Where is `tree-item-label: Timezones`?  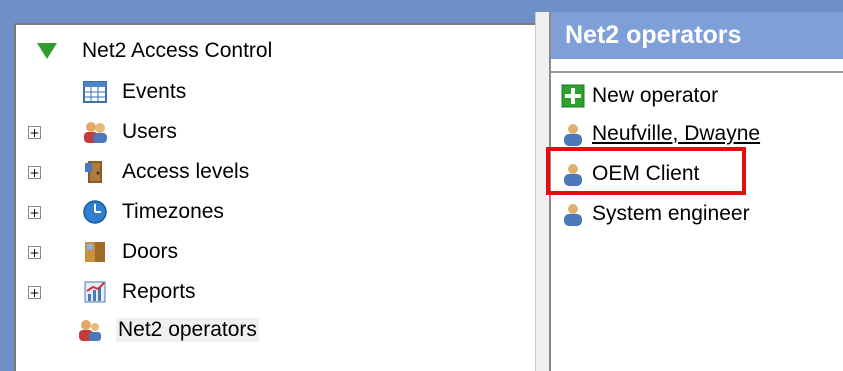
tree-item-label: Timezones is located at coordinates (173, 211).